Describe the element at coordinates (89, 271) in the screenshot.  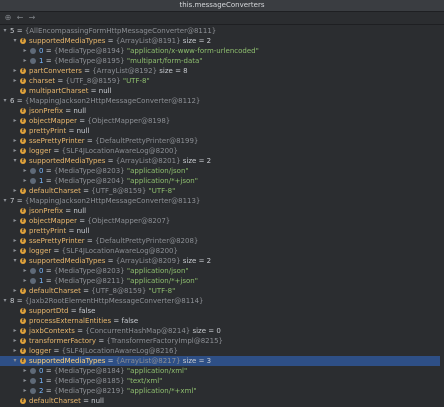
I see `variable-type: {MediaType@8203}` at that location.